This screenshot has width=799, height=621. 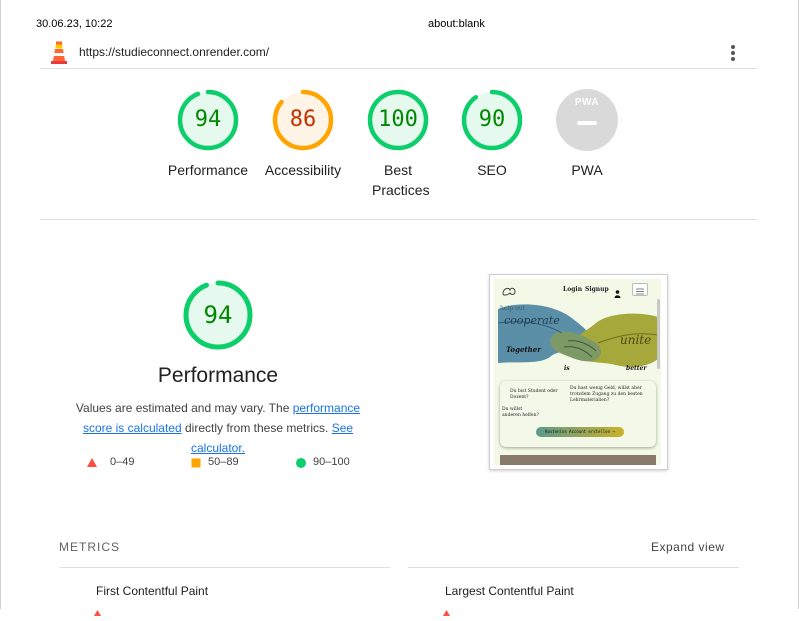 What do you see at coordinates (587, 170) in the screenshot?
I see `score-label: PWA` at bounding box center [587, 170].